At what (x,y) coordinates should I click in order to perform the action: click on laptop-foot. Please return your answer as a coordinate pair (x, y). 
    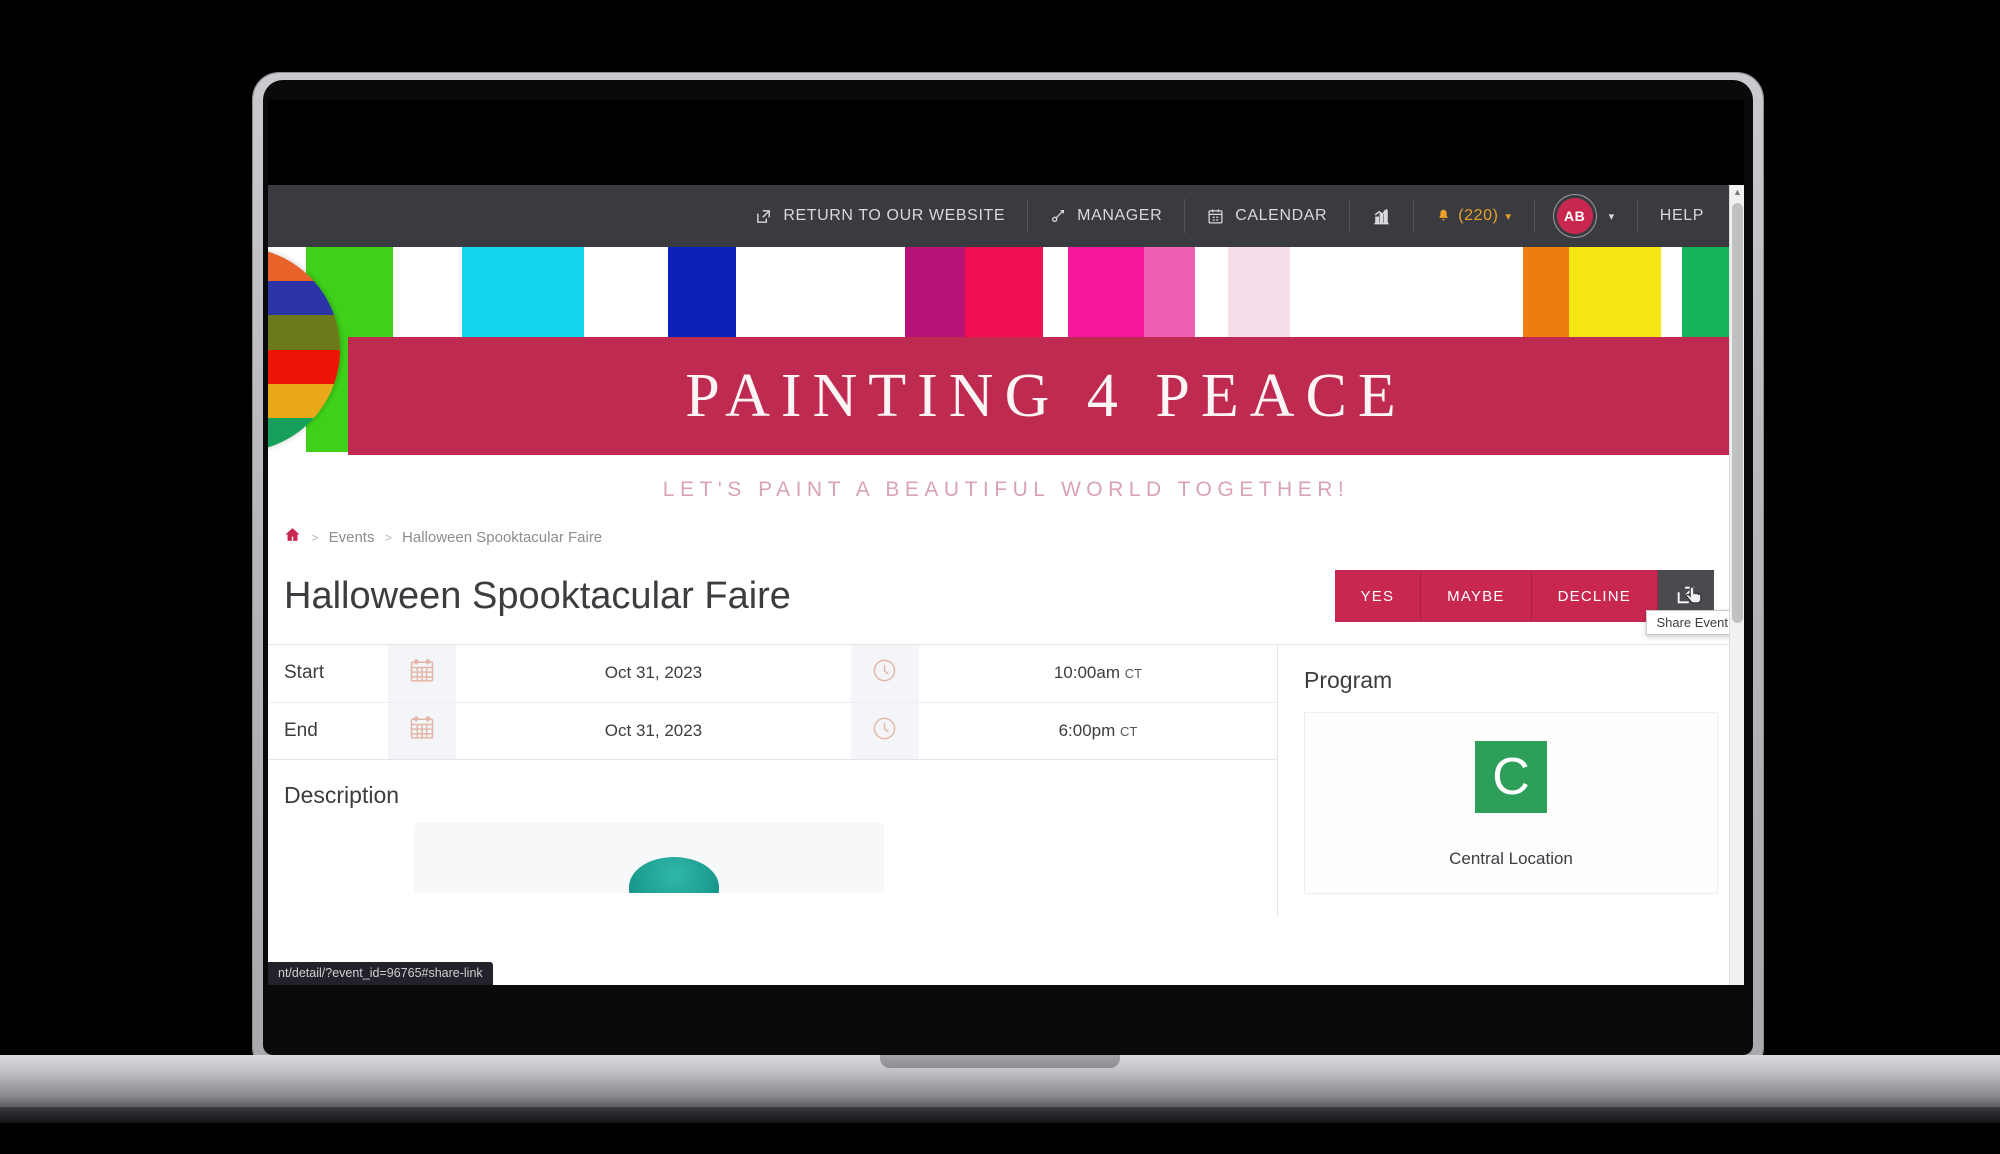
    Looking at the image, I should click on (1000, 1115).